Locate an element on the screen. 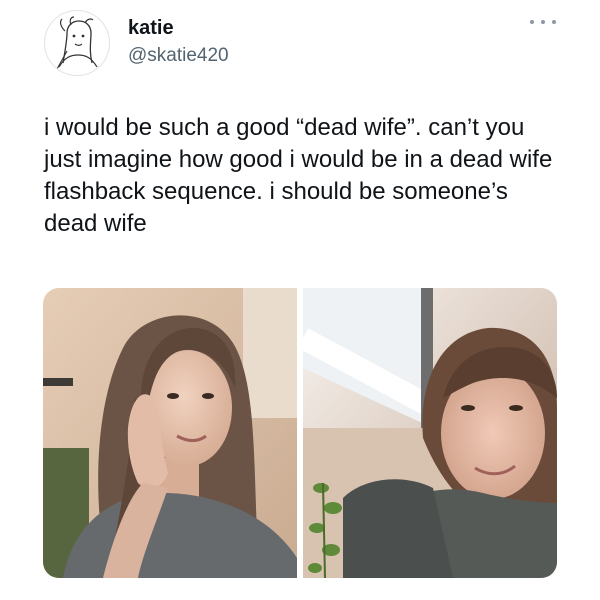  line-drawing-avatar-icon is located at coordinates (77, 43).